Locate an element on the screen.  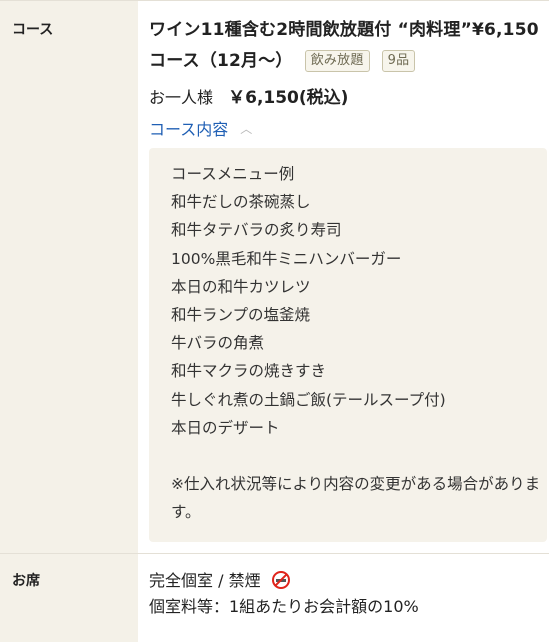
chevron-up-icon: ︿ is located at coordinates (246, 128).